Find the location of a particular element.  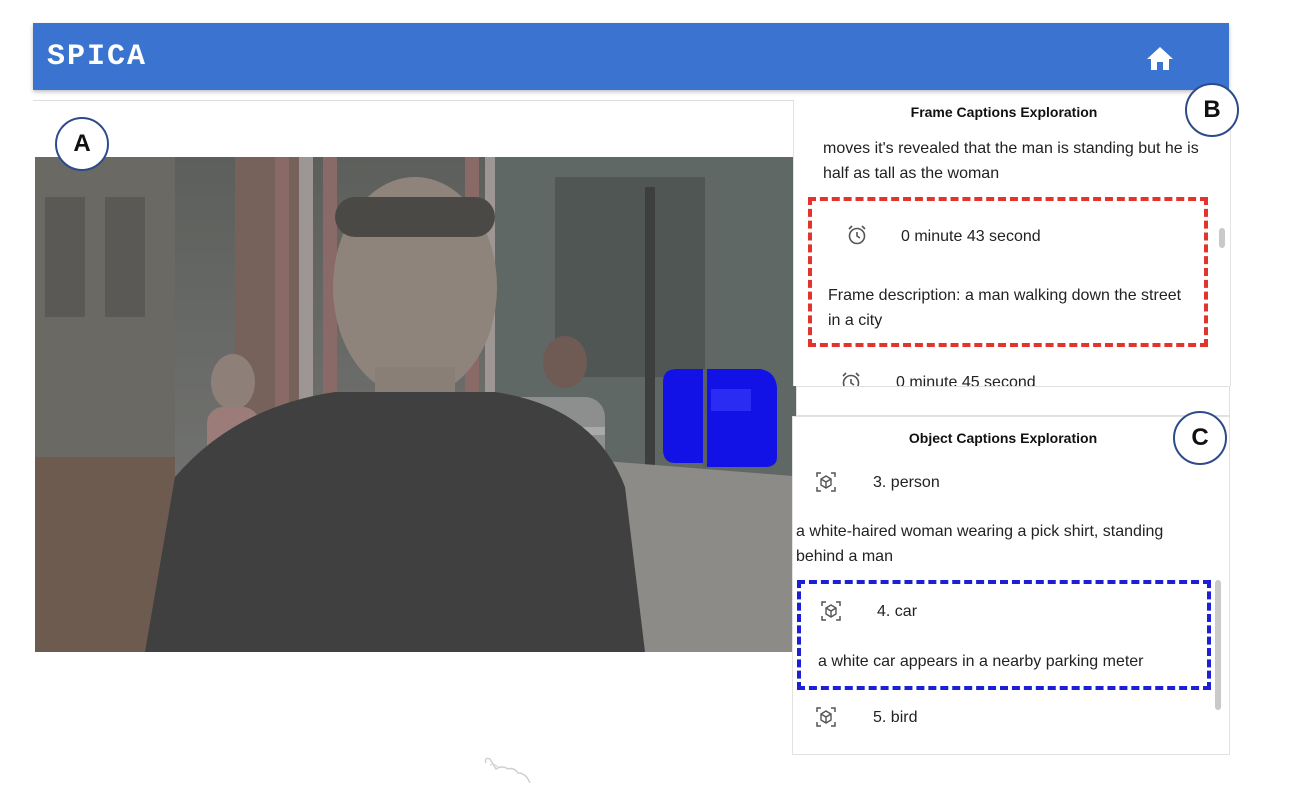

label-c-badge: C is located at coordinates (1200, 438).